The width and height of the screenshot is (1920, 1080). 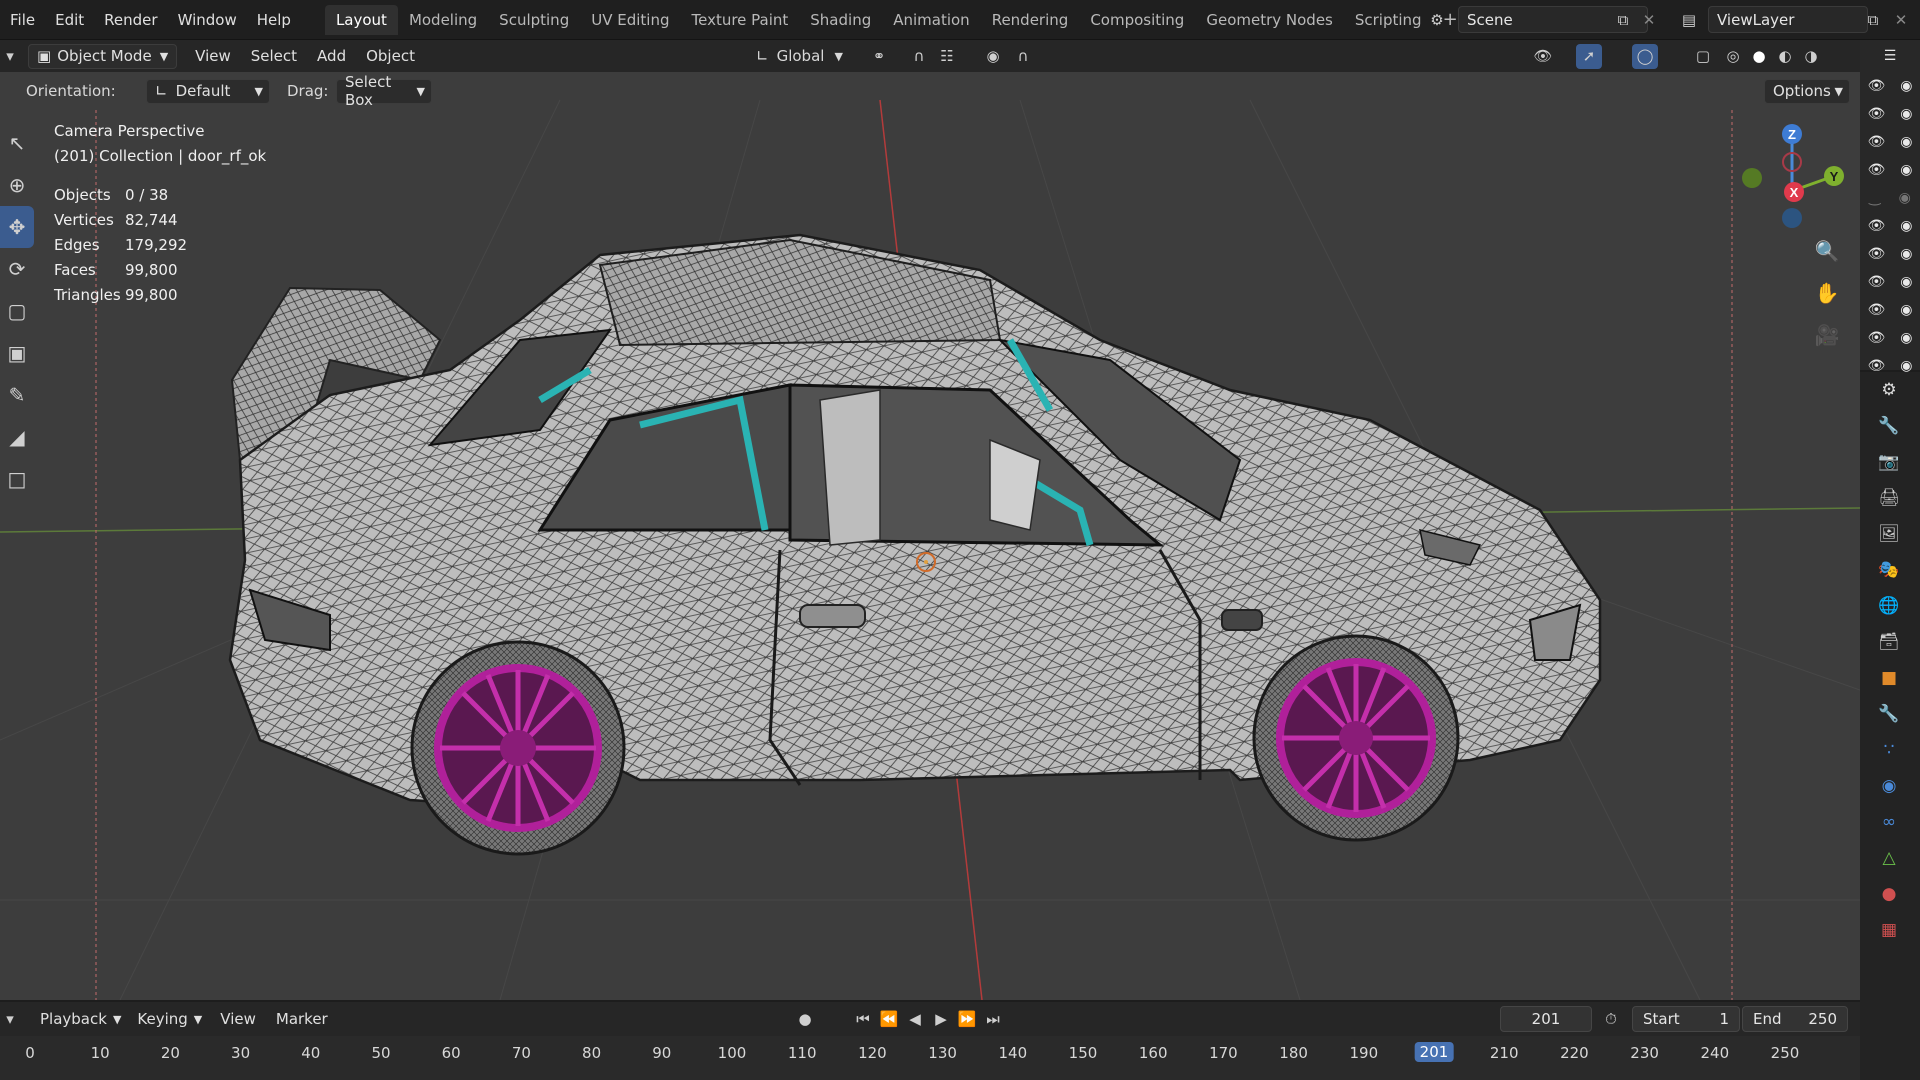 What do you see at coordinates (534, 20) in the screenshot?
I see `tab-sculpting: Sculpting` at bounding box center [534, 20].